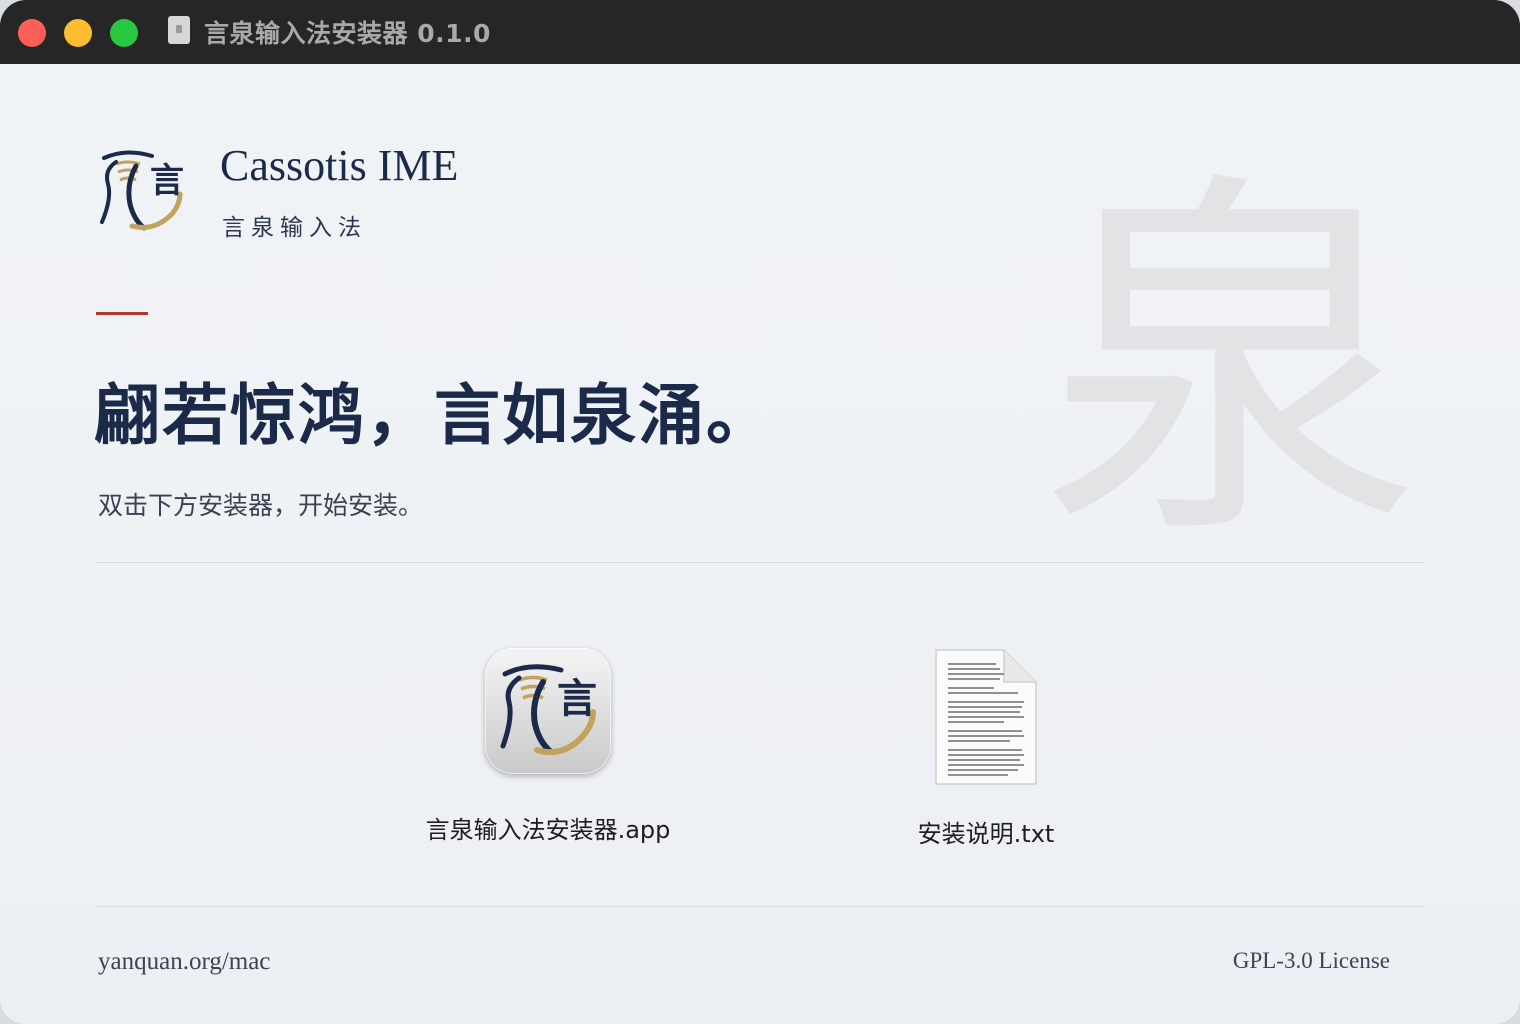  What do you see at coordinates (261, 505) in the screenshot?
I see `install-instruction: 双击下方安装器，开始安装。` at bounding box center [261, 505].